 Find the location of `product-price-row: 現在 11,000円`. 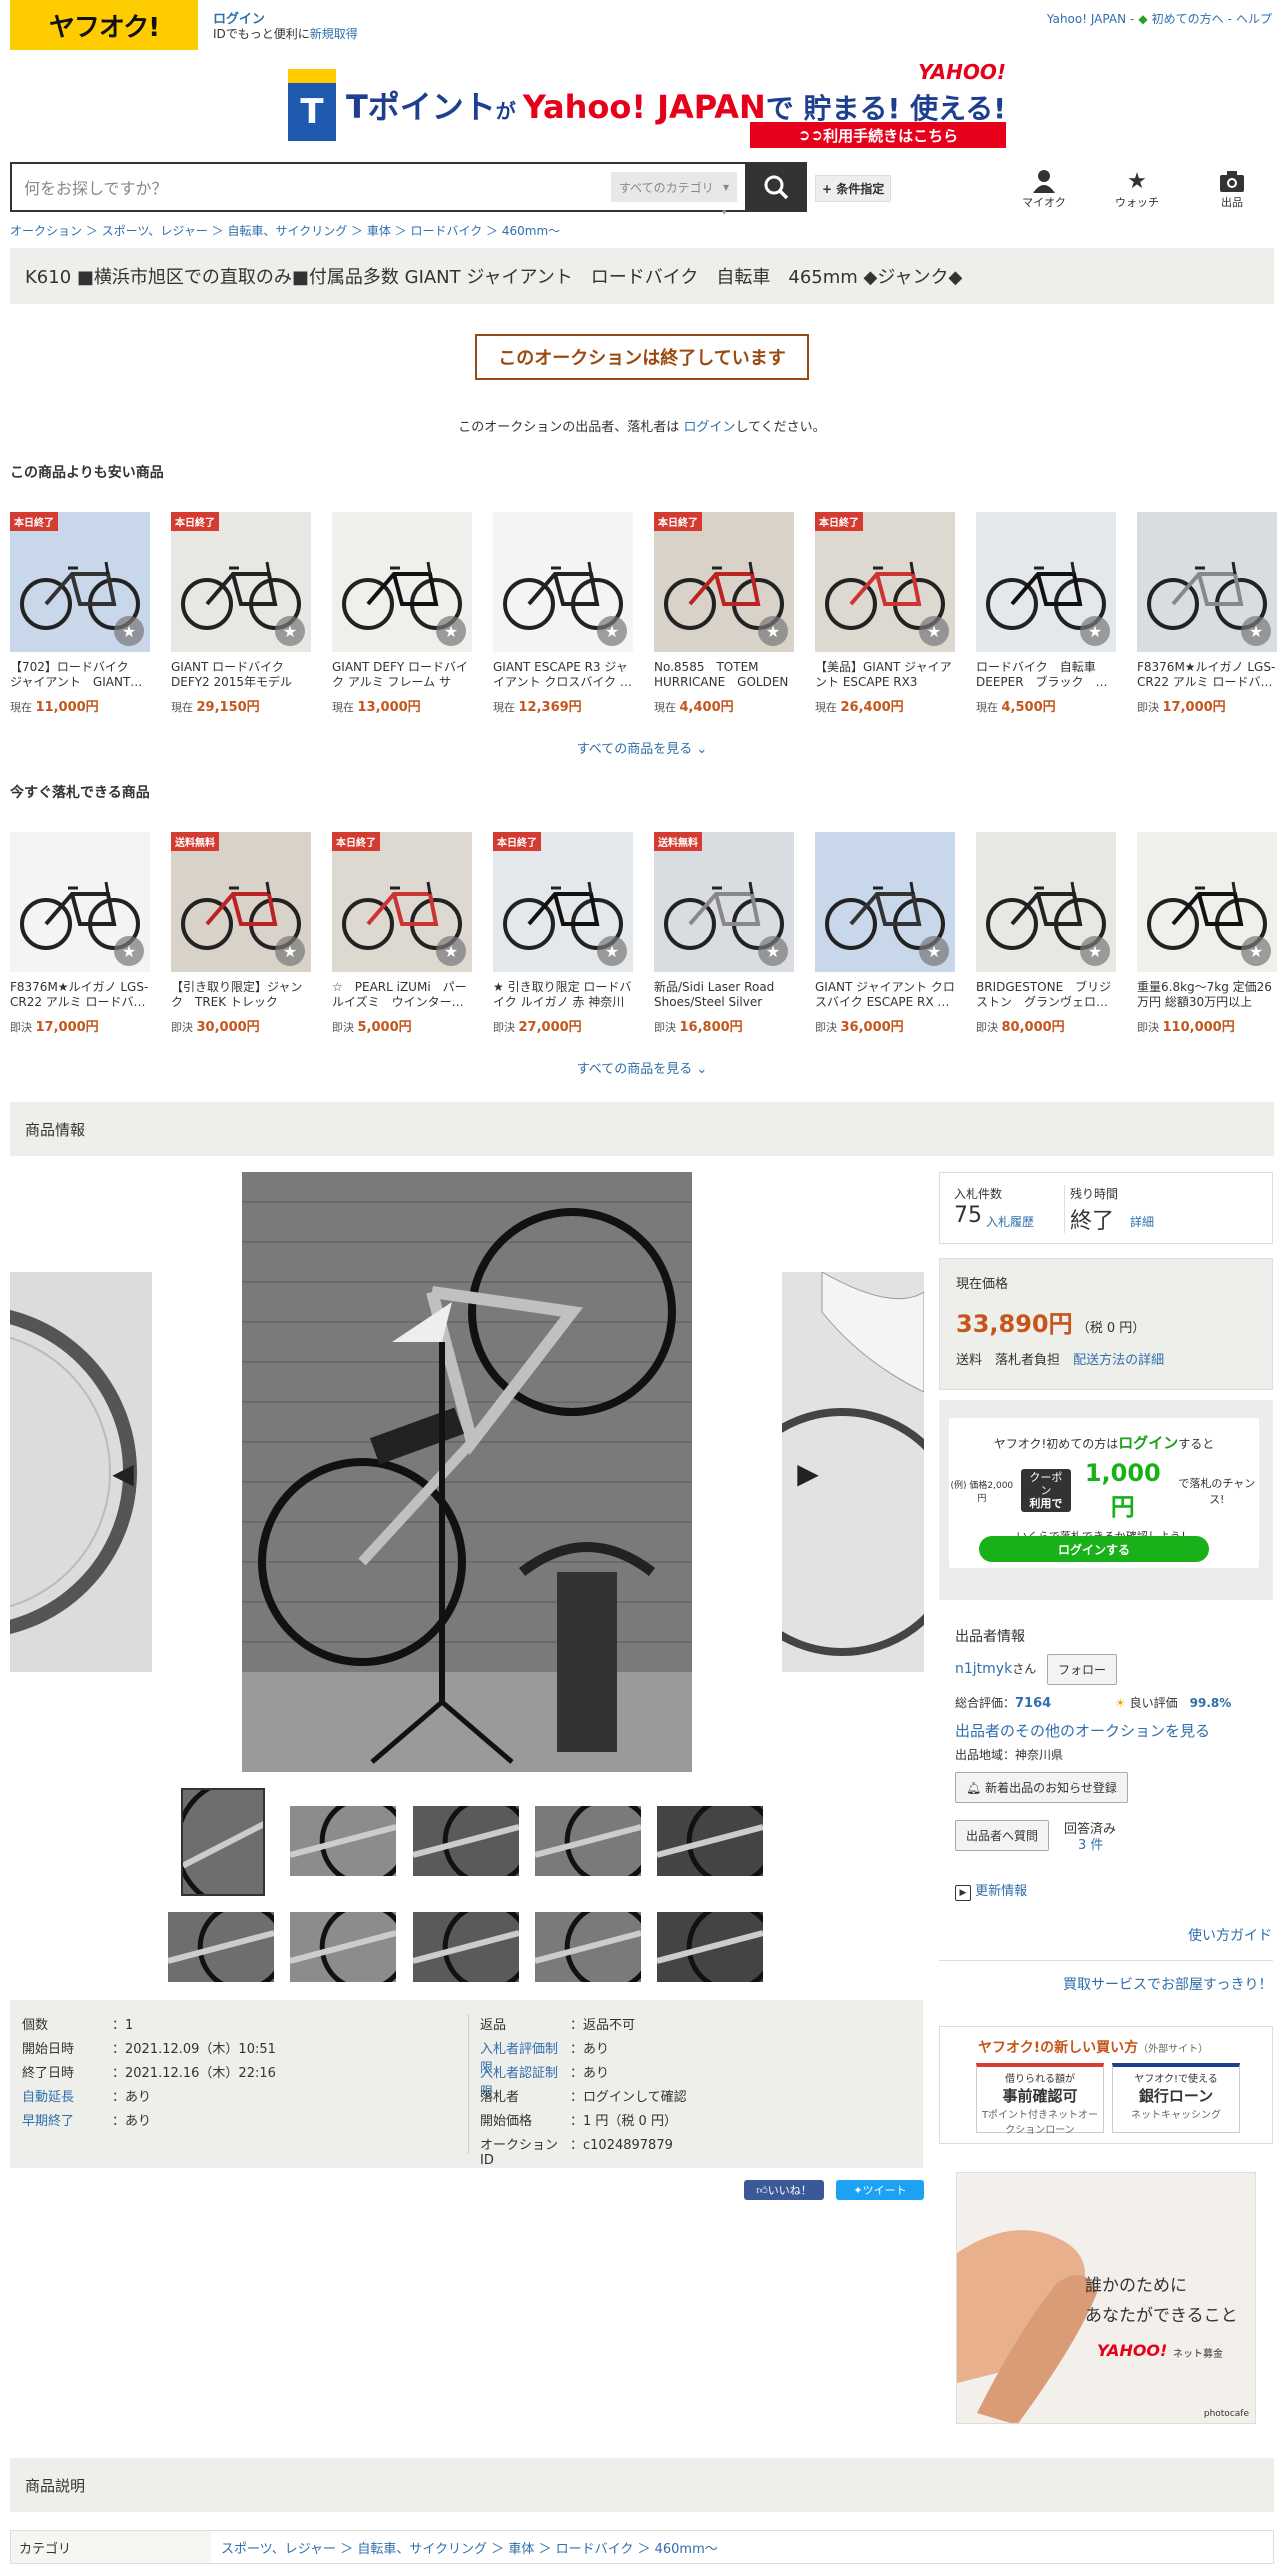

product-price-row: 現在 11,000円 is located at coordinates (80, 705).